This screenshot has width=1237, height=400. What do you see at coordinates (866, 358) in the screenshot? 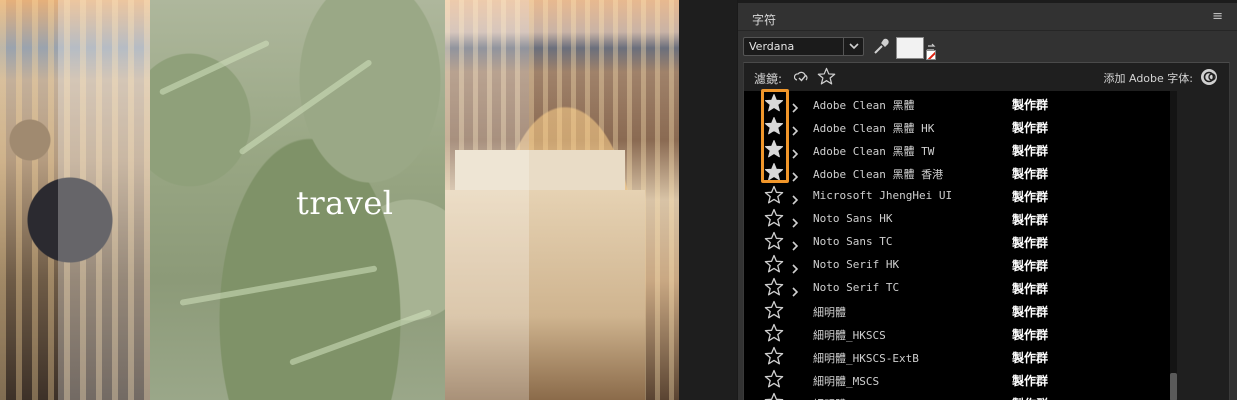
I see `font-name: 細明體_HKSCS-ExtB` at bounding box center [866, 358].